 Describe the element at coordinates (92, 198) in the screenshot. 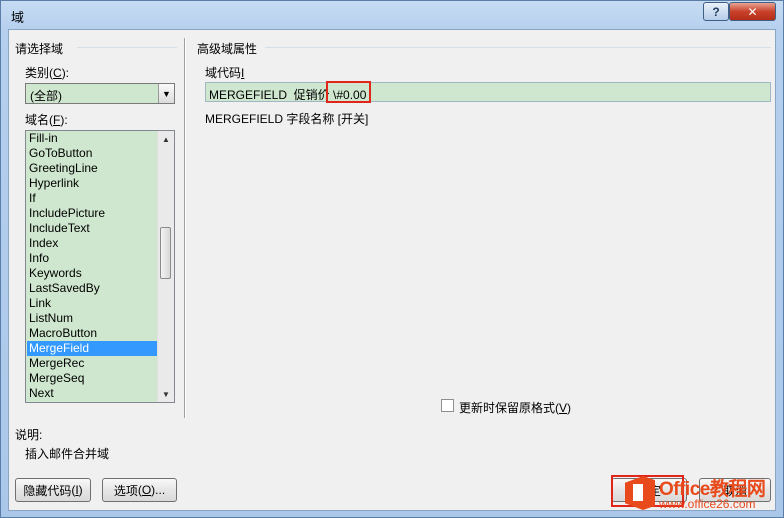

I see `list-item: If` at that location.